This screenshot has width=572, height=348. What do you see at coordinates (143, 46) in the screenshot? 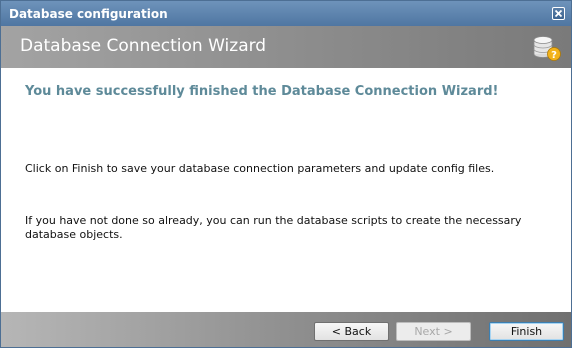
I see `wizard-title: Database Connection Wizard` at bounding box center [143, 46].